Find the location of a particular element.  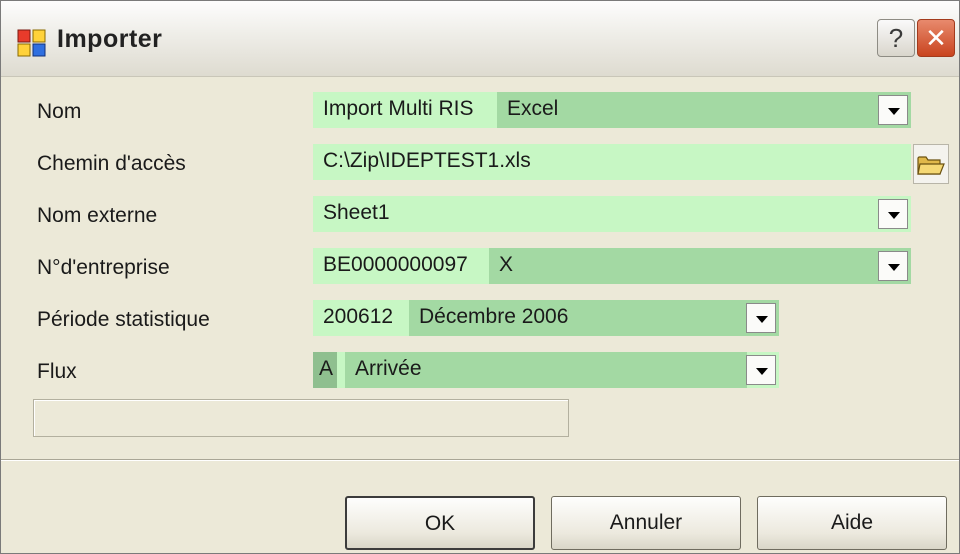

nom-externe-combobox: Sheet1 is located at coordinates (612, 214).